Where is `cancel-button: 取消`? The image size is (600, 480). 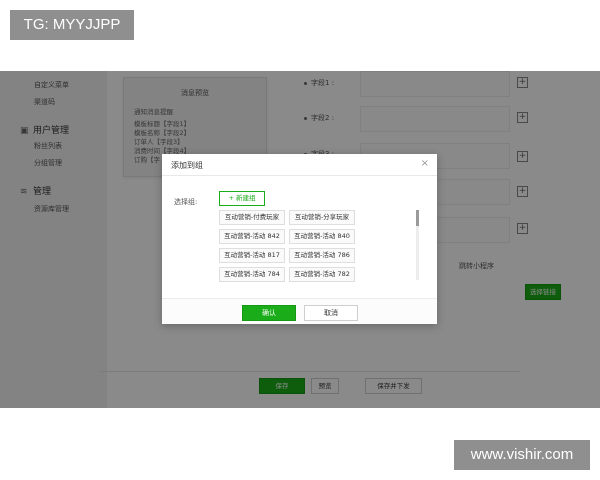 cancel-button: 取消 is located at coordinates (331, 313).